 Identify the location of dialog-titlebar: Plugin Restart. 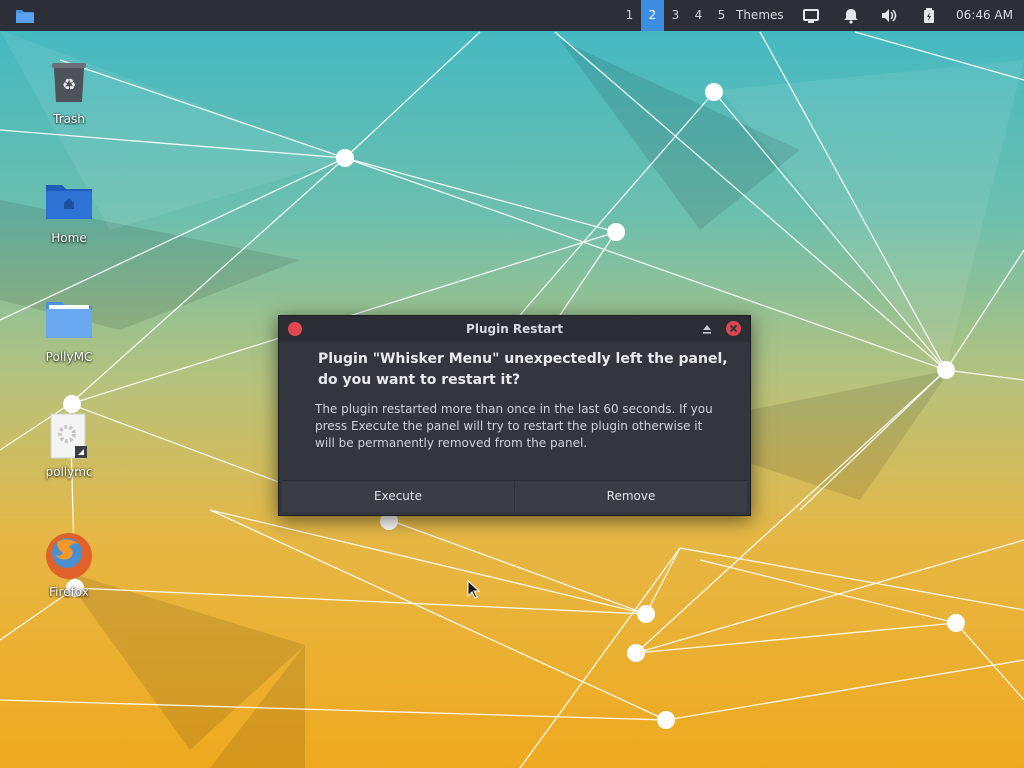
(514, 329).